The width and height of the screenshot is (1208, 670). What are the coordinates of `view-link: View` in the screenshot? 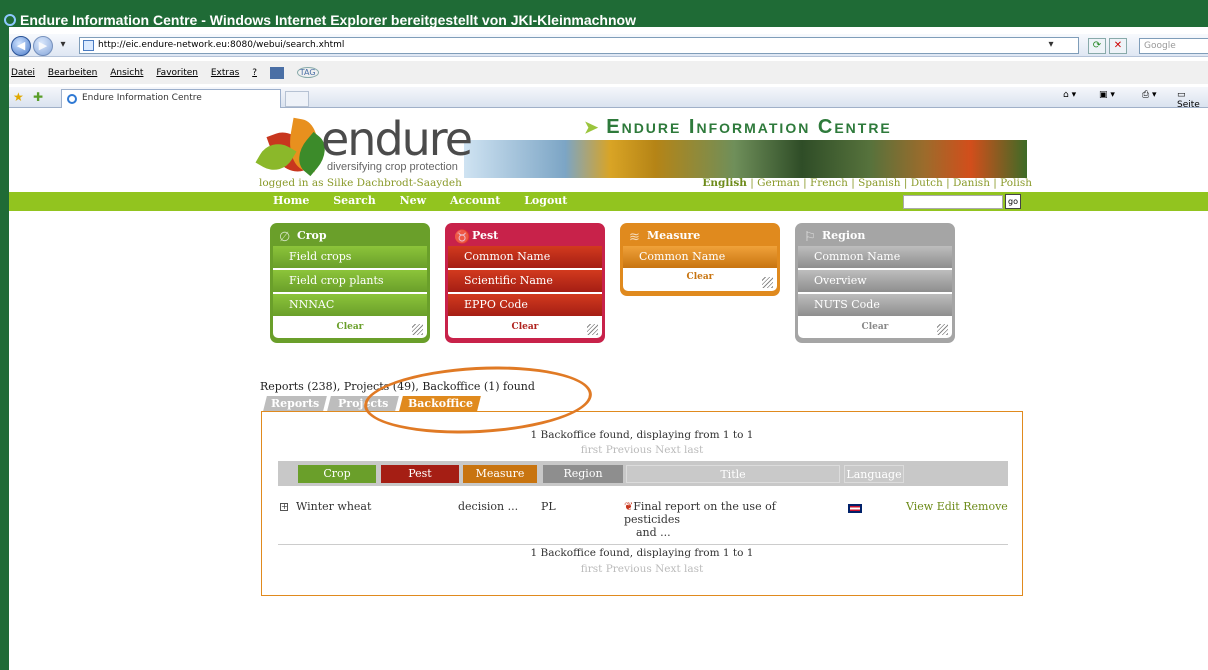 It's located at (919, 506).